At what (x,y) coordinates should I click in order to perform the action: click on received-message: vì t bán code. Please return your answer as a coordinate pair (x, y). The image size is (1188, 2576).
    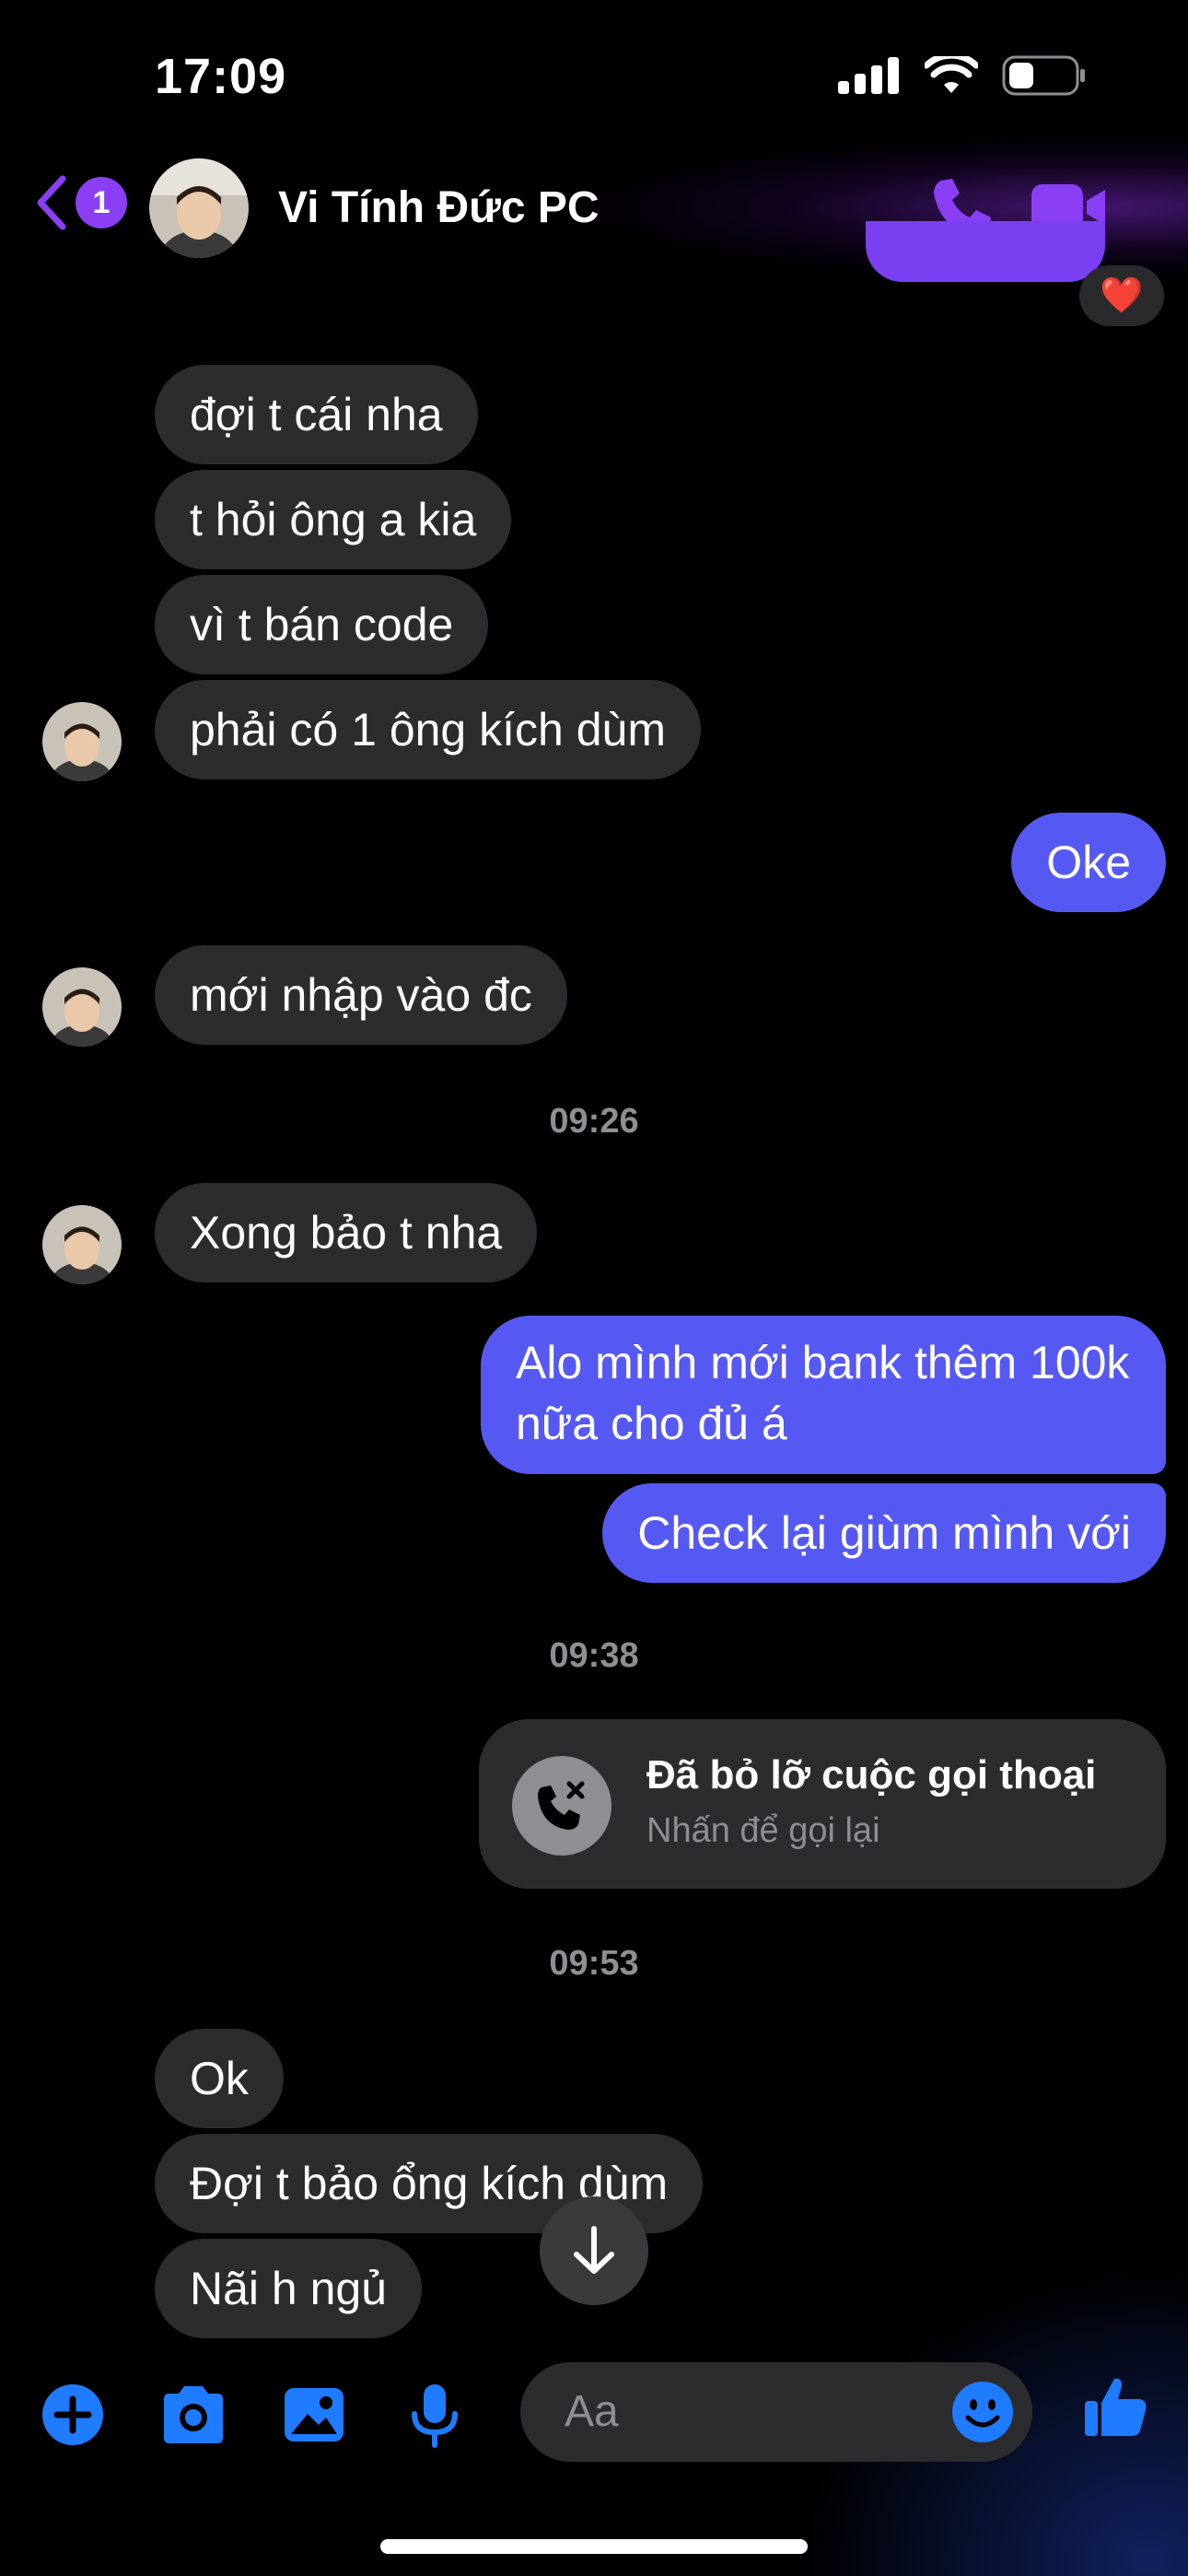
    Looking at the image, I should click on (322, 624).